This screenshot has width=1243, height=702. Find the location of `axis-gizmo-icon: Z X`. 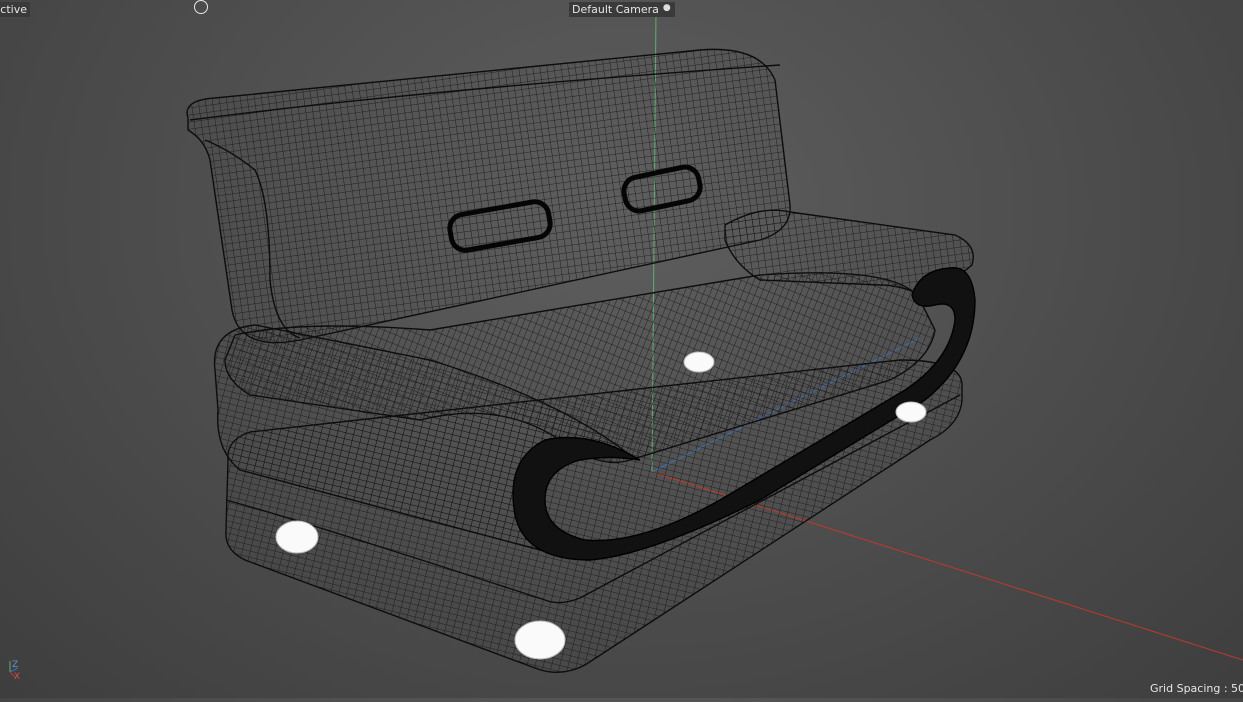

axis-gizmo-icon: Z X is located at coordinates (14, 670).